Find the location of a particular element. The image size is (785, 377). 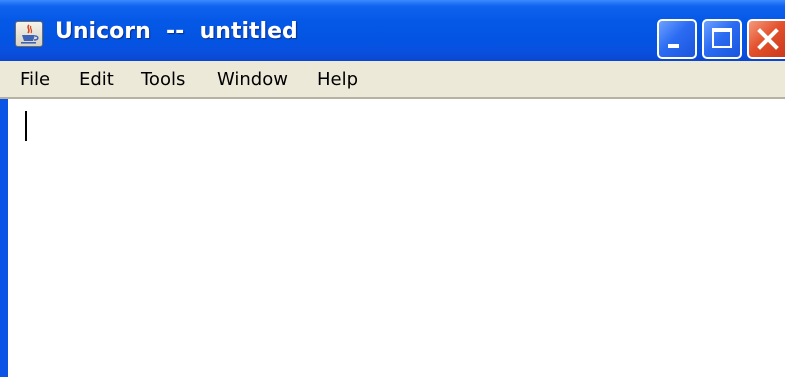

close-icon is located at coordinates (768, 41).